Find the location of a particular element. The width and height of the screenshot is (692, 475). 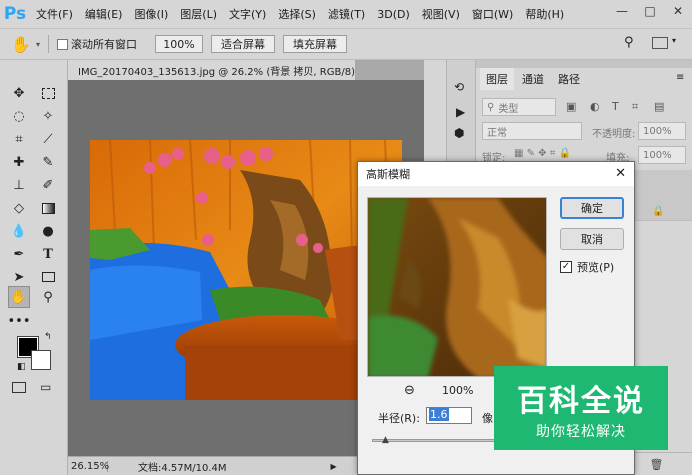

tab-channels: 通道 is located at coordinates (533, 79).